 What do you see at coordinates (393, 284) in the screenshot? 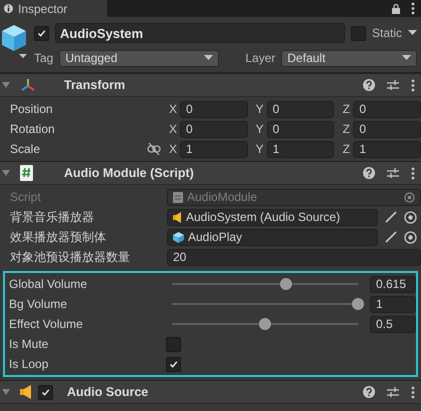
I see `number-field: 0.615` at bounding box center [393, 284].